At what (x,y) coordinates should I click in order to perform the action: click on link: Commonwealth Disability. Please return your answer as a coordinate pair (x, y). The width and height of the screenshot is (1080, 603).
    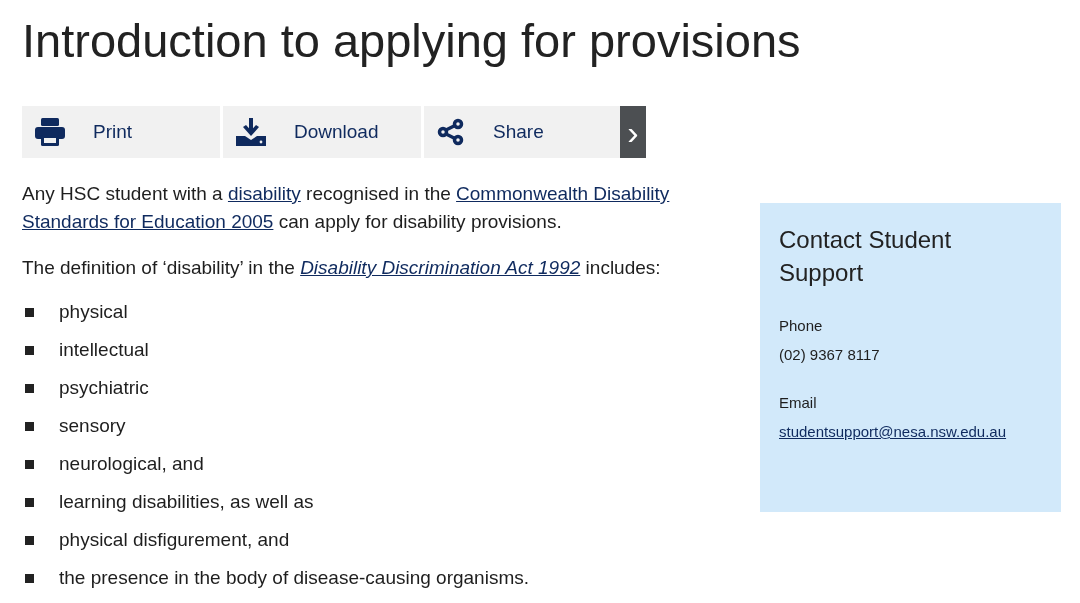
    Looking at the image, I should click on (563, 193).